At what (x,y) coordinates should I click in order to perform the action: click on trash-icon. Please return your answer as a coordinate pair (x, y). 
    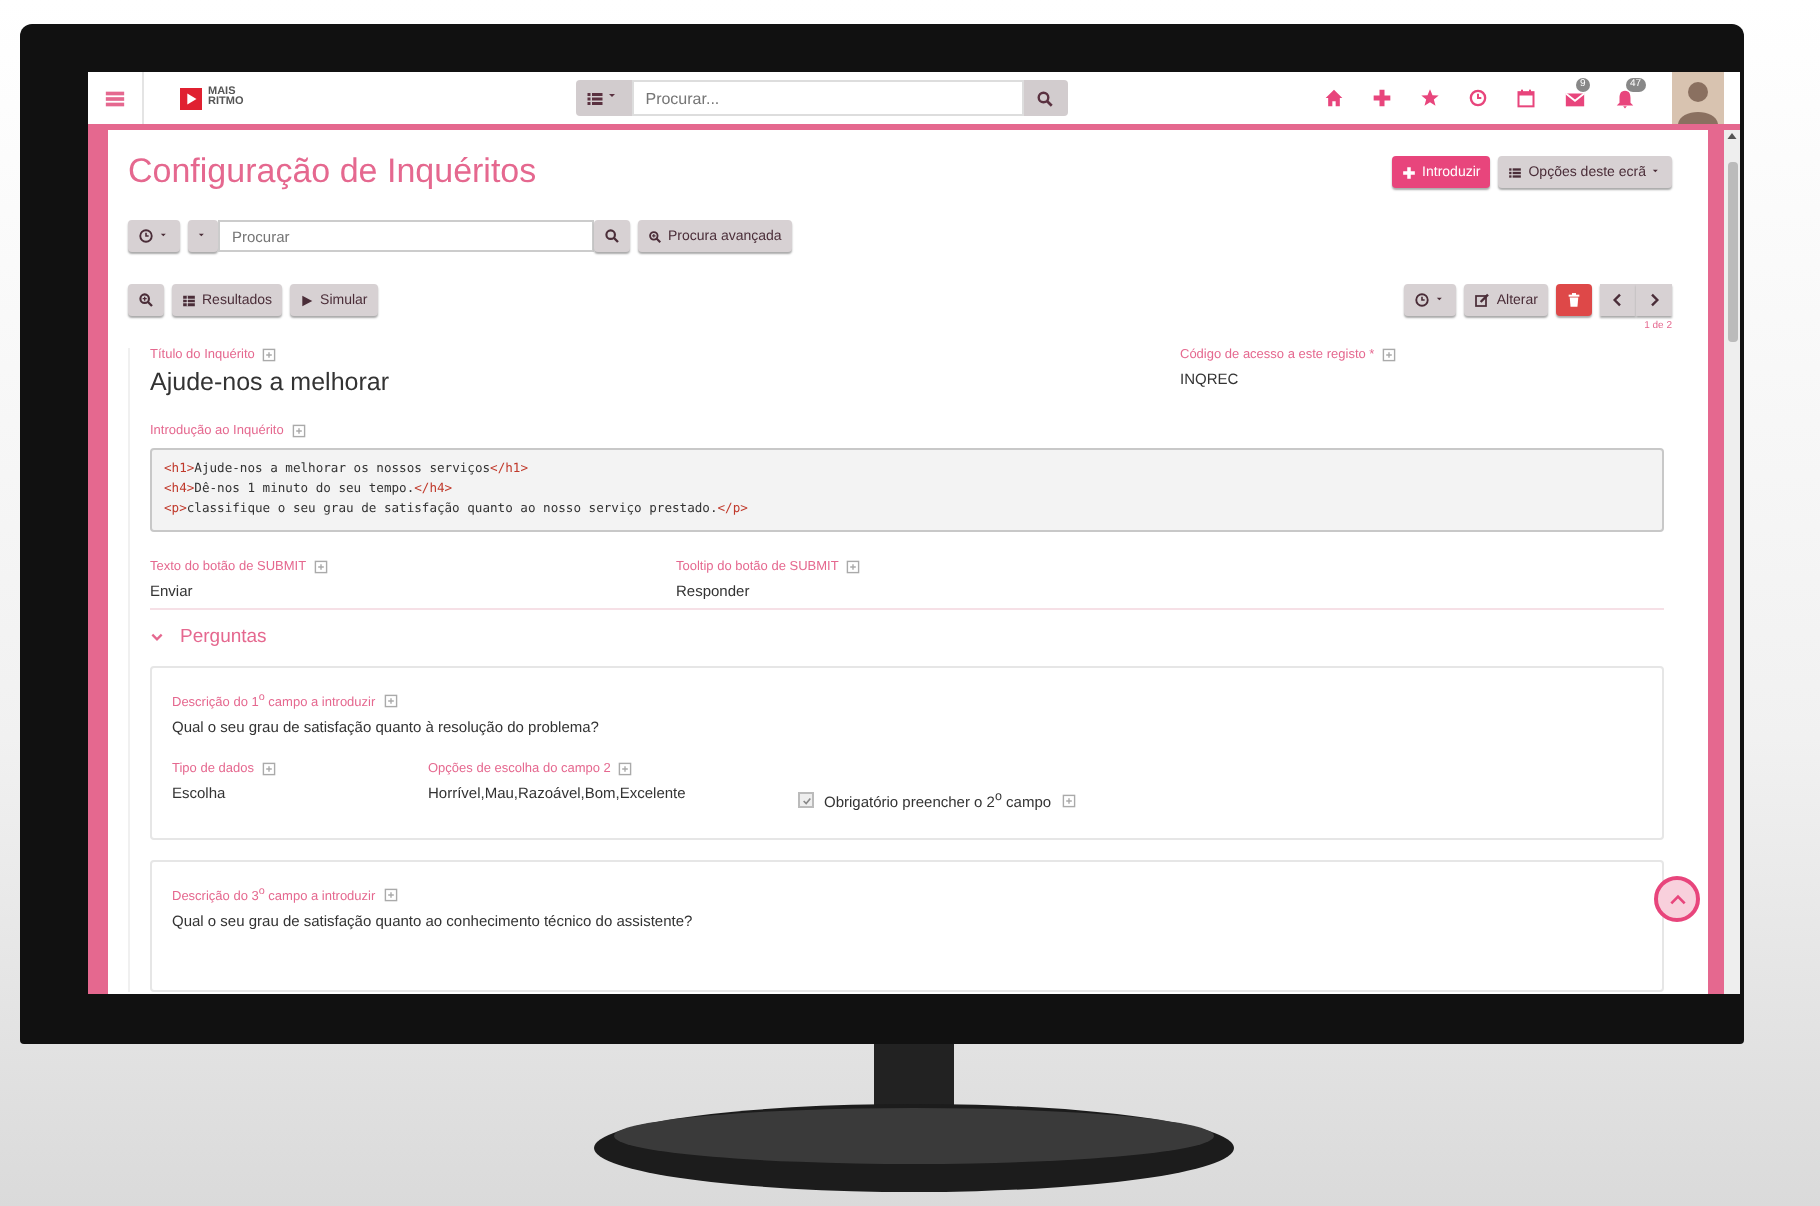
    Looking at the image, I should click on (1574, 300).